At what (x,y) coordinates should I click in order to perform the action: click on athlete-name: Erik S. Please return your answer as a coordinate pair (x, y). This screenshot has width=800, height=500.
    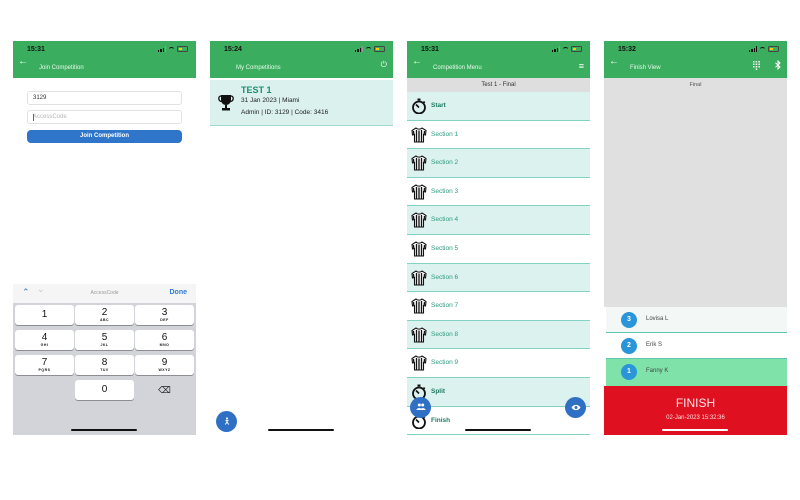
    Looking at the image, I should click on (654, 345).